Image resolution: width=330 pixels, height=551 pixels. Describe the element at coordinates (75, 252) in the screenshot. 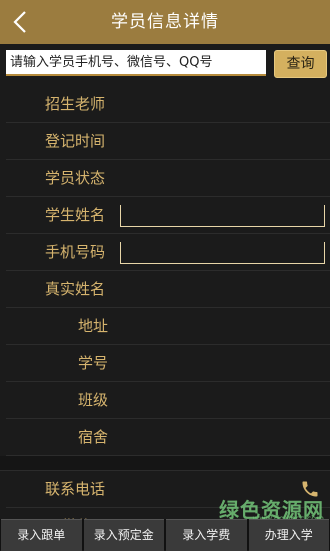

I see `phone-number-label: 手机号码` at that location.